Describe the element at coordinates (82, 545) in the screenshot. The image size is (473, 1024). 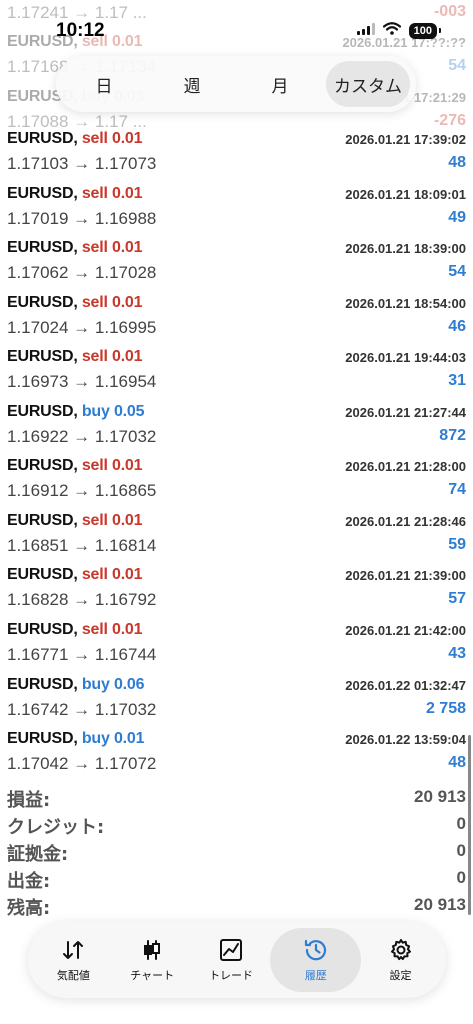
I see `trade-prices: 1.16851 → 1.16814` at that location.